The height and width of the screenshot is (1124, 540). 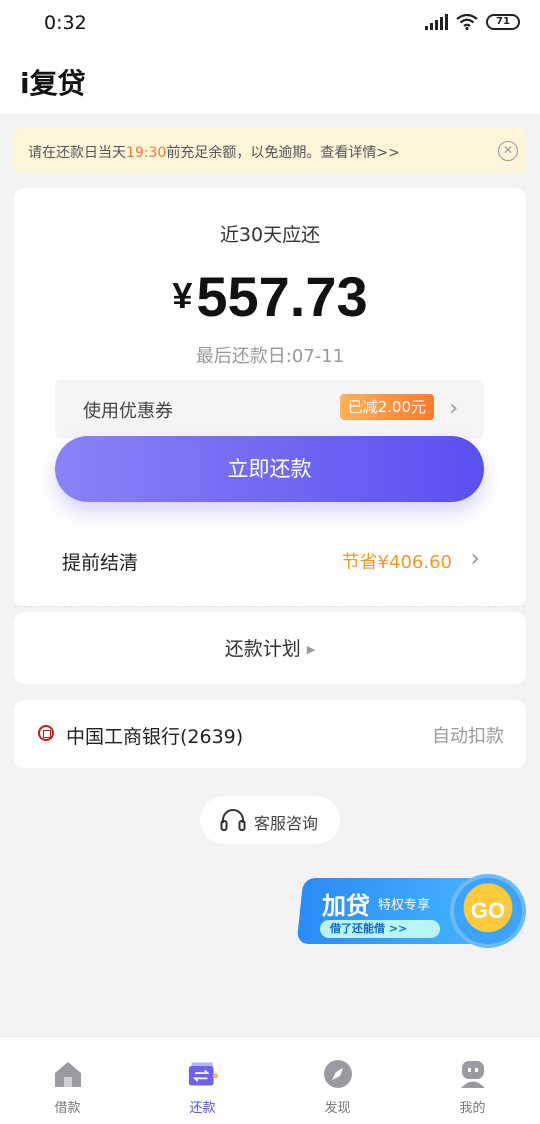 What do you see at coordinates (270, 606) in the screenshot?
I see `divider` at bounding box center [270, 606].